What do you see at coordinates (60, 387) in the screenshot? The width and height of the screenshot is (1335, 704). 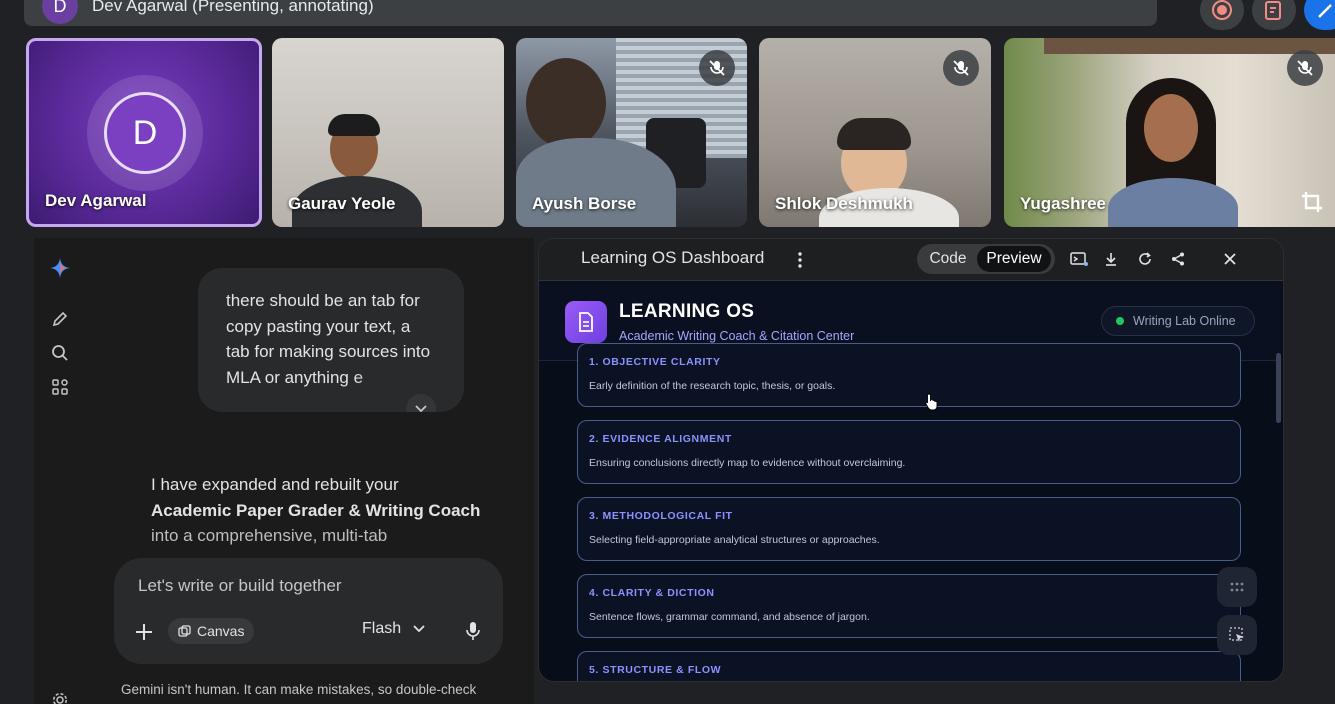 I see `apps-grid-icon` at bounding box center [60, 387].